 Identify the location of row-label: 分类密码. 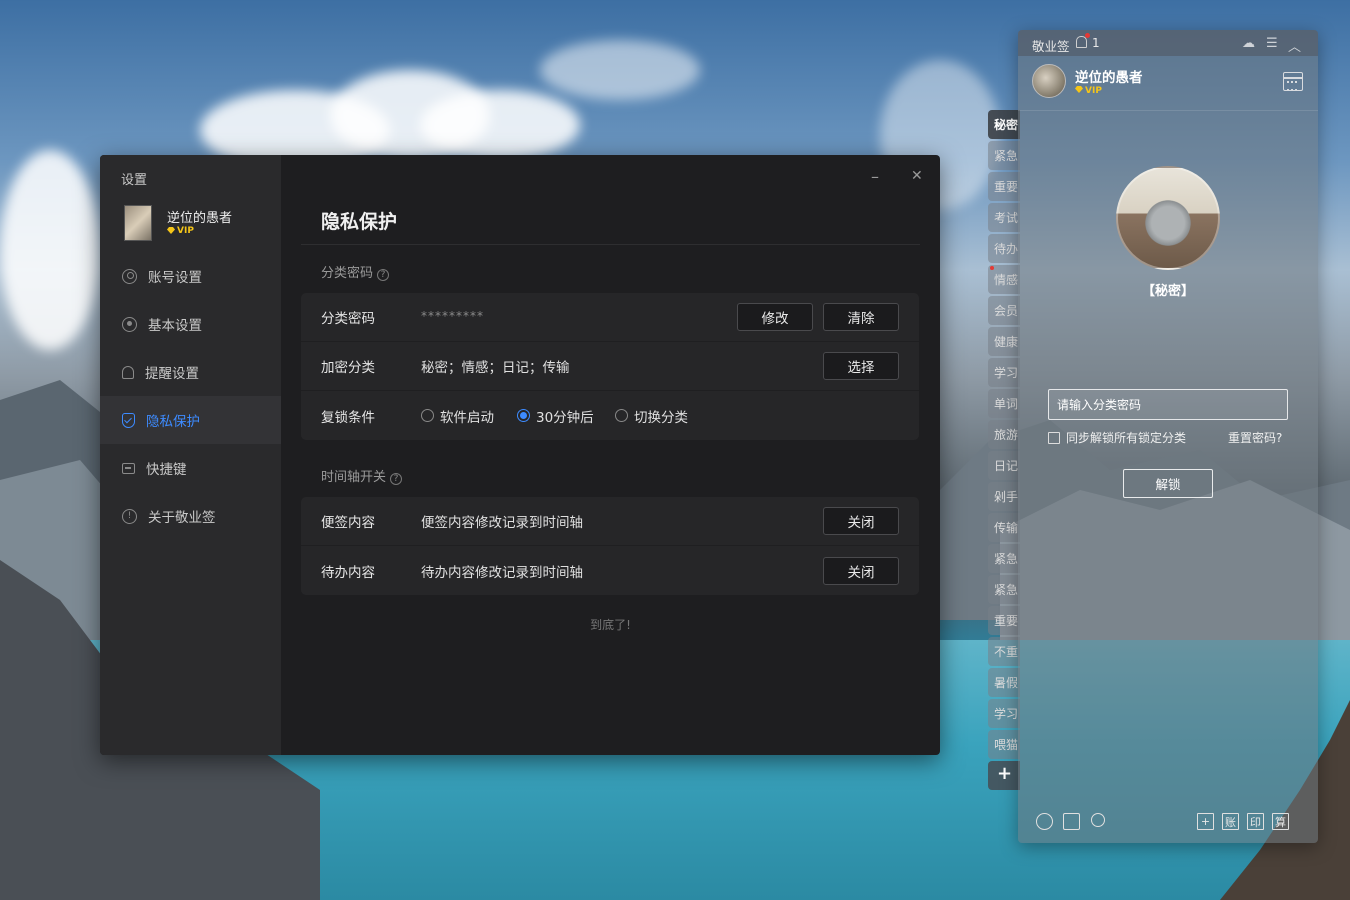
(348, 319).